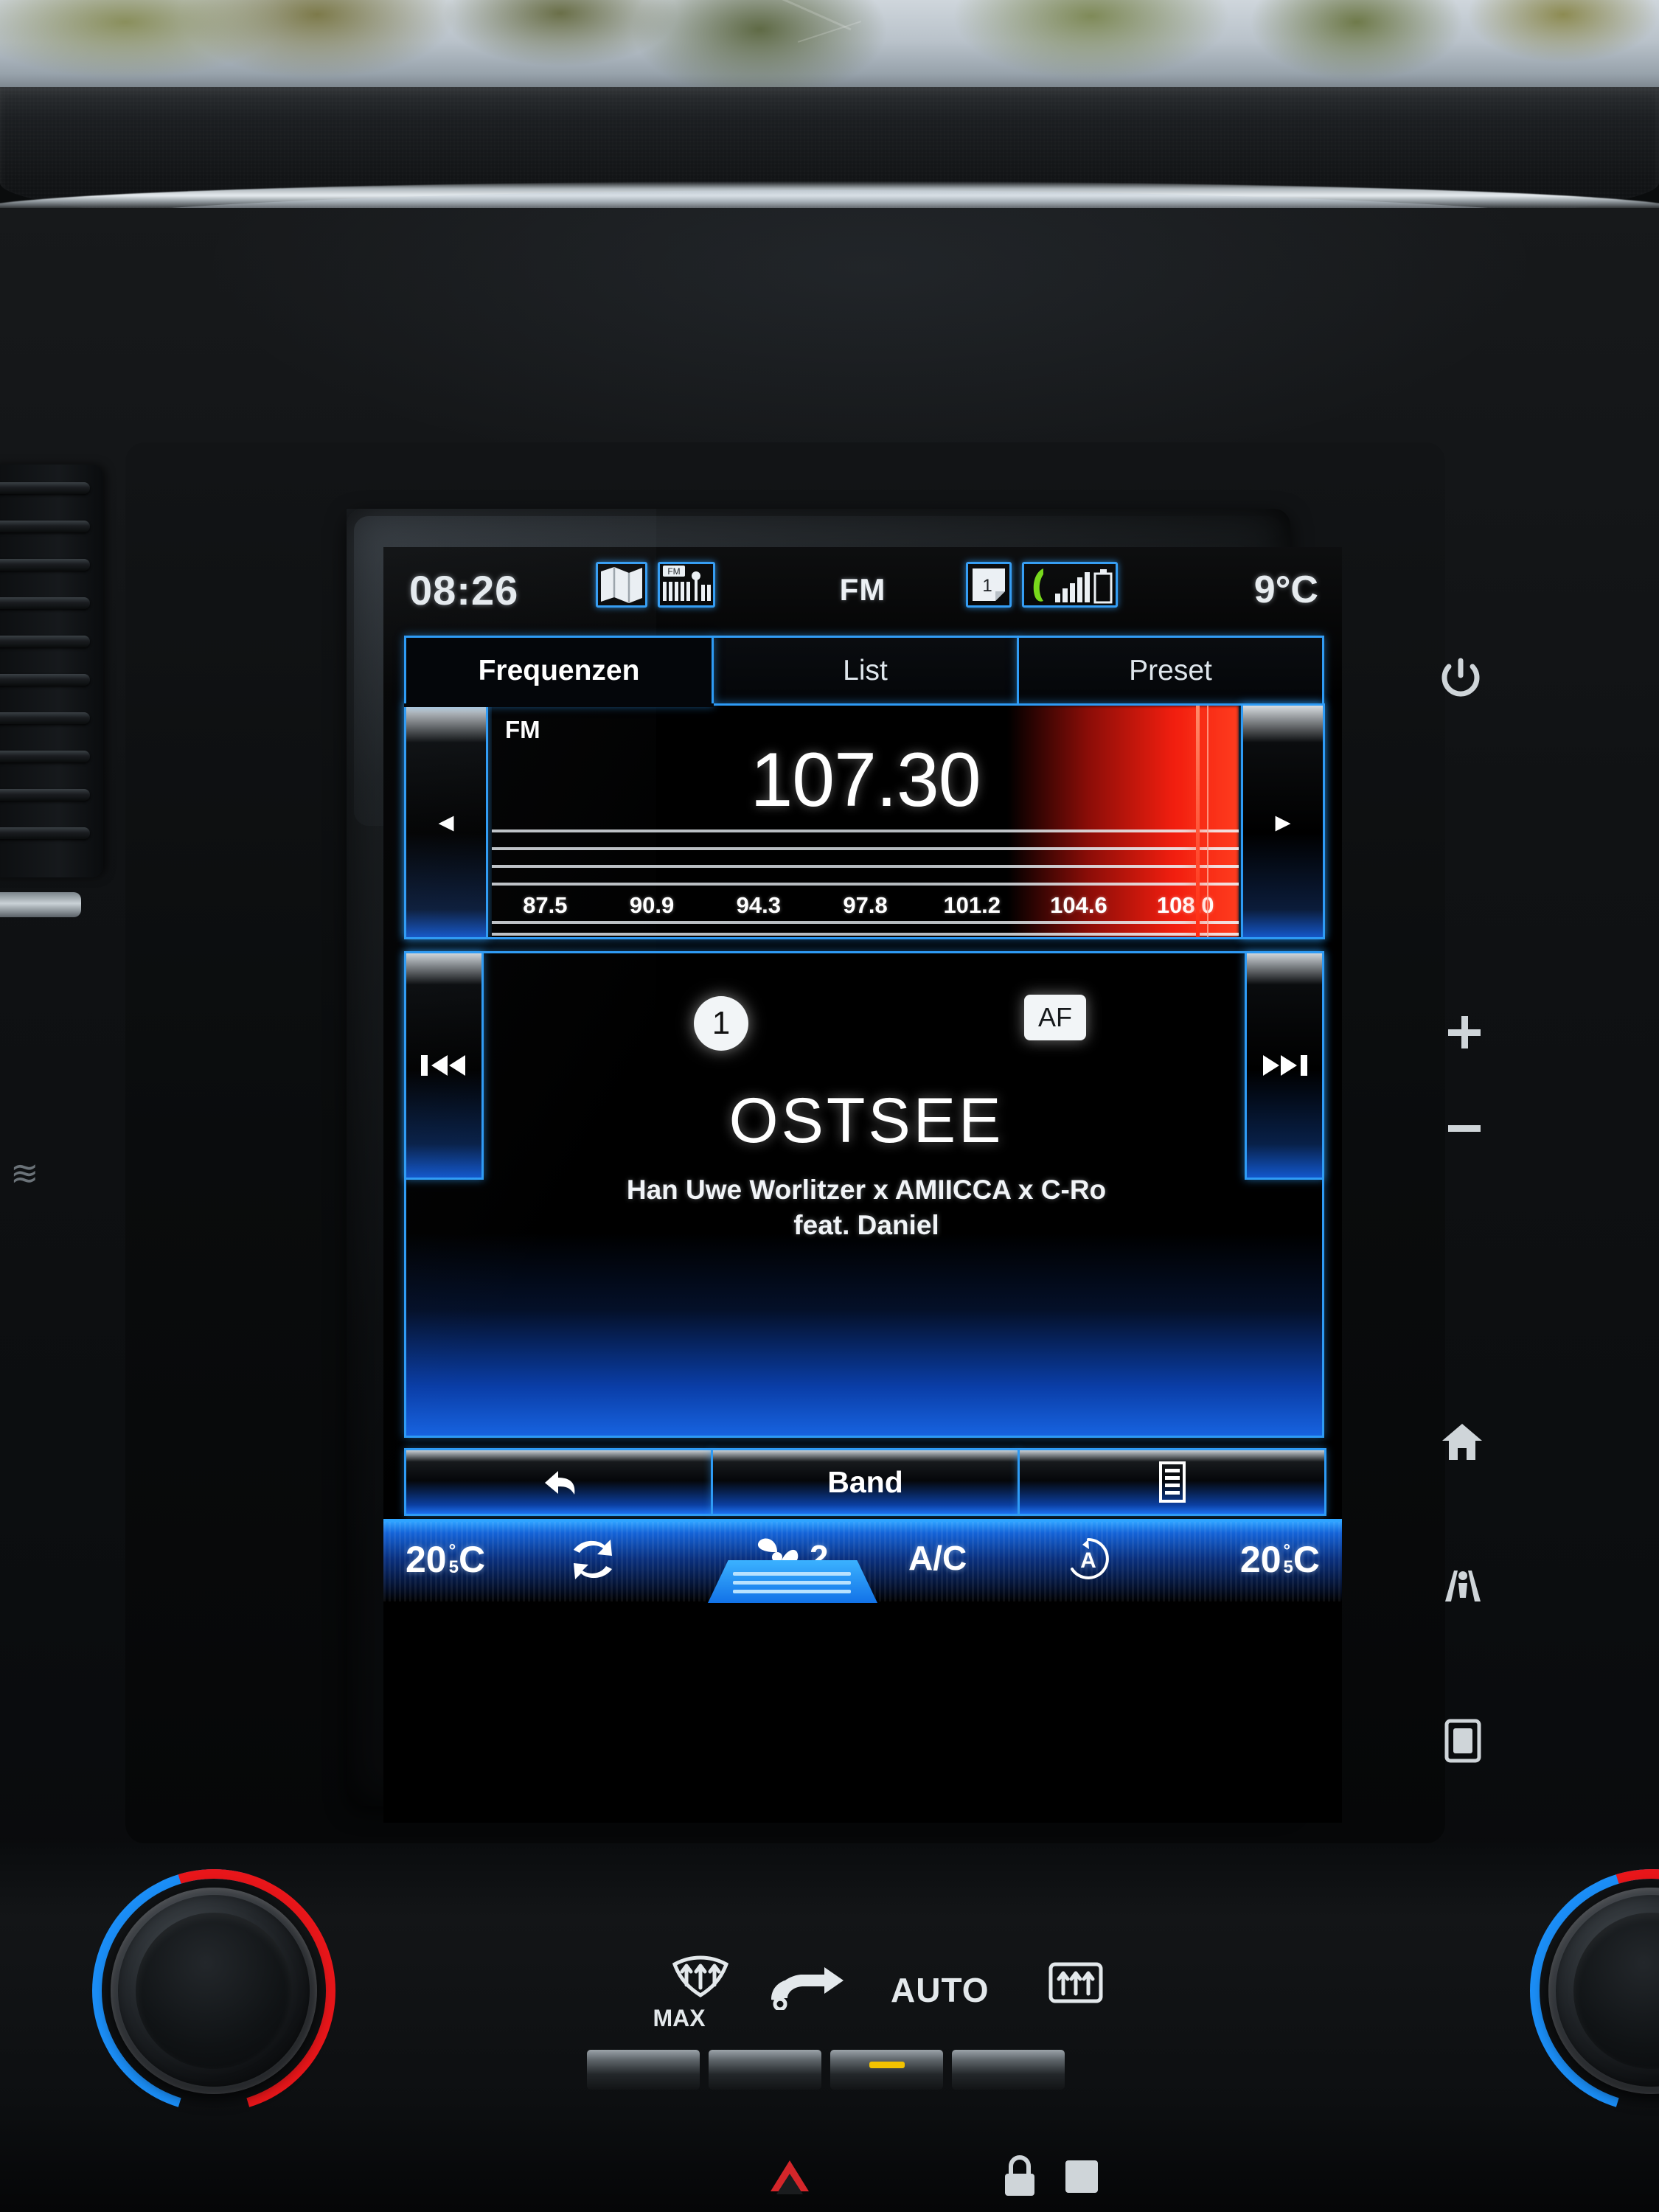  What do you see at coordinates (1008, 2070) in the screenshot?
I see `rear-defrost-key` at bounding box center [1008, 2070].